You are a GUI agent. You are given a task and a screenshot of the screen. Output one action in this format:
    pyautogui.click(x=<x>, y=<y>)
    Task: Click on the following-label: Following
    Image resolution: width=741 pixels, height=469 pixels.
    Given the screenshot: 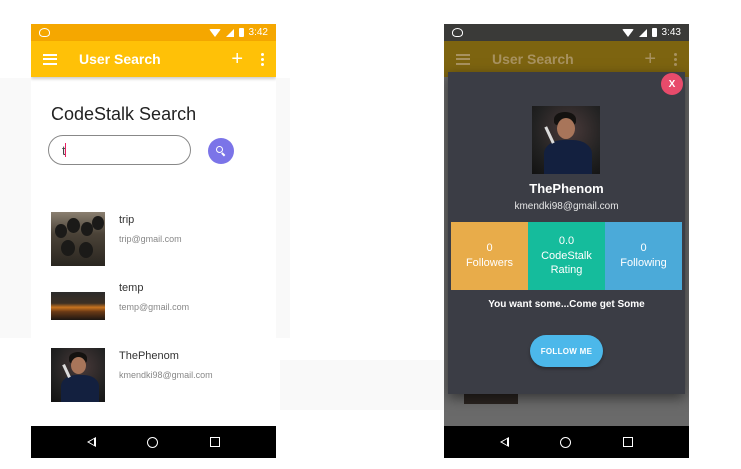 What is the action you would take?
    pyautogui.click(x=643, y=263)
    